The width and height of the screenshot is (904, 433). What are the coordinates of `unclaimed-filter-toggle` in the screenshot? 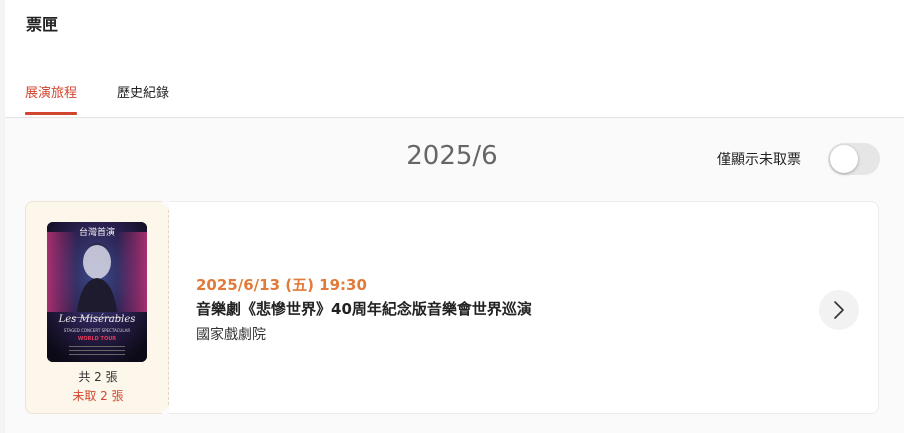 It's located at (854, 159).